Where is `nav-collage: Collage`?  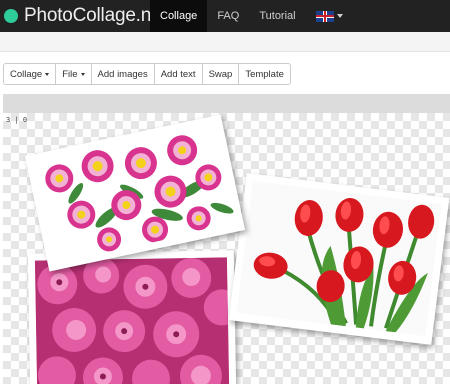 nav-collage: Collage is located at coordinates (179, 16).